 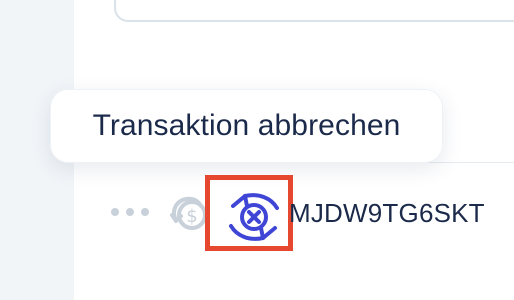 I want to click on cancel-transaction-button, so click(x=249, y=213).